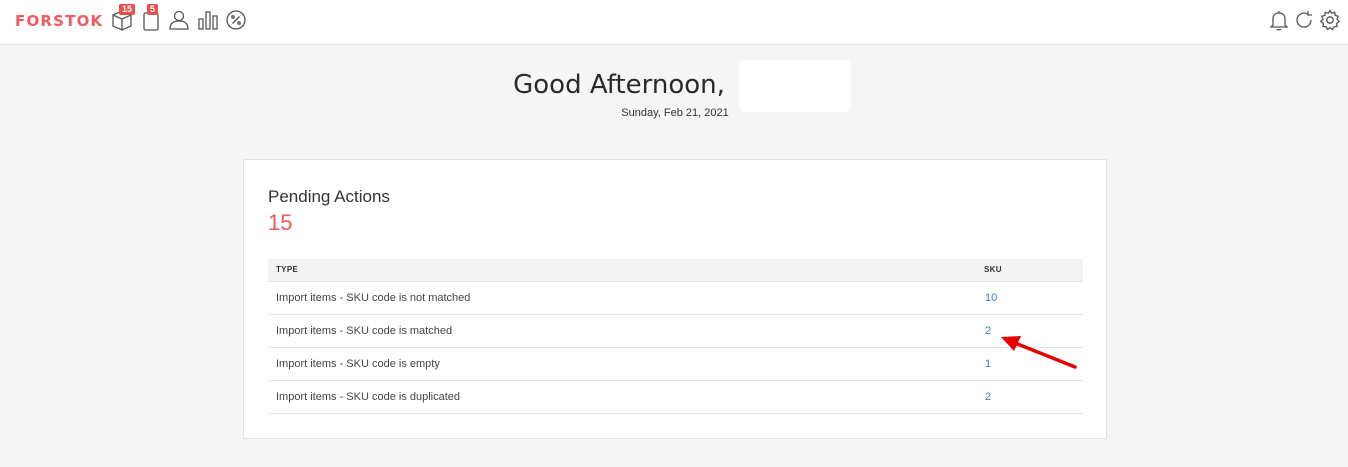 The image size is (1348, 467). I want to click on nav-promotions, so click(236, 20).